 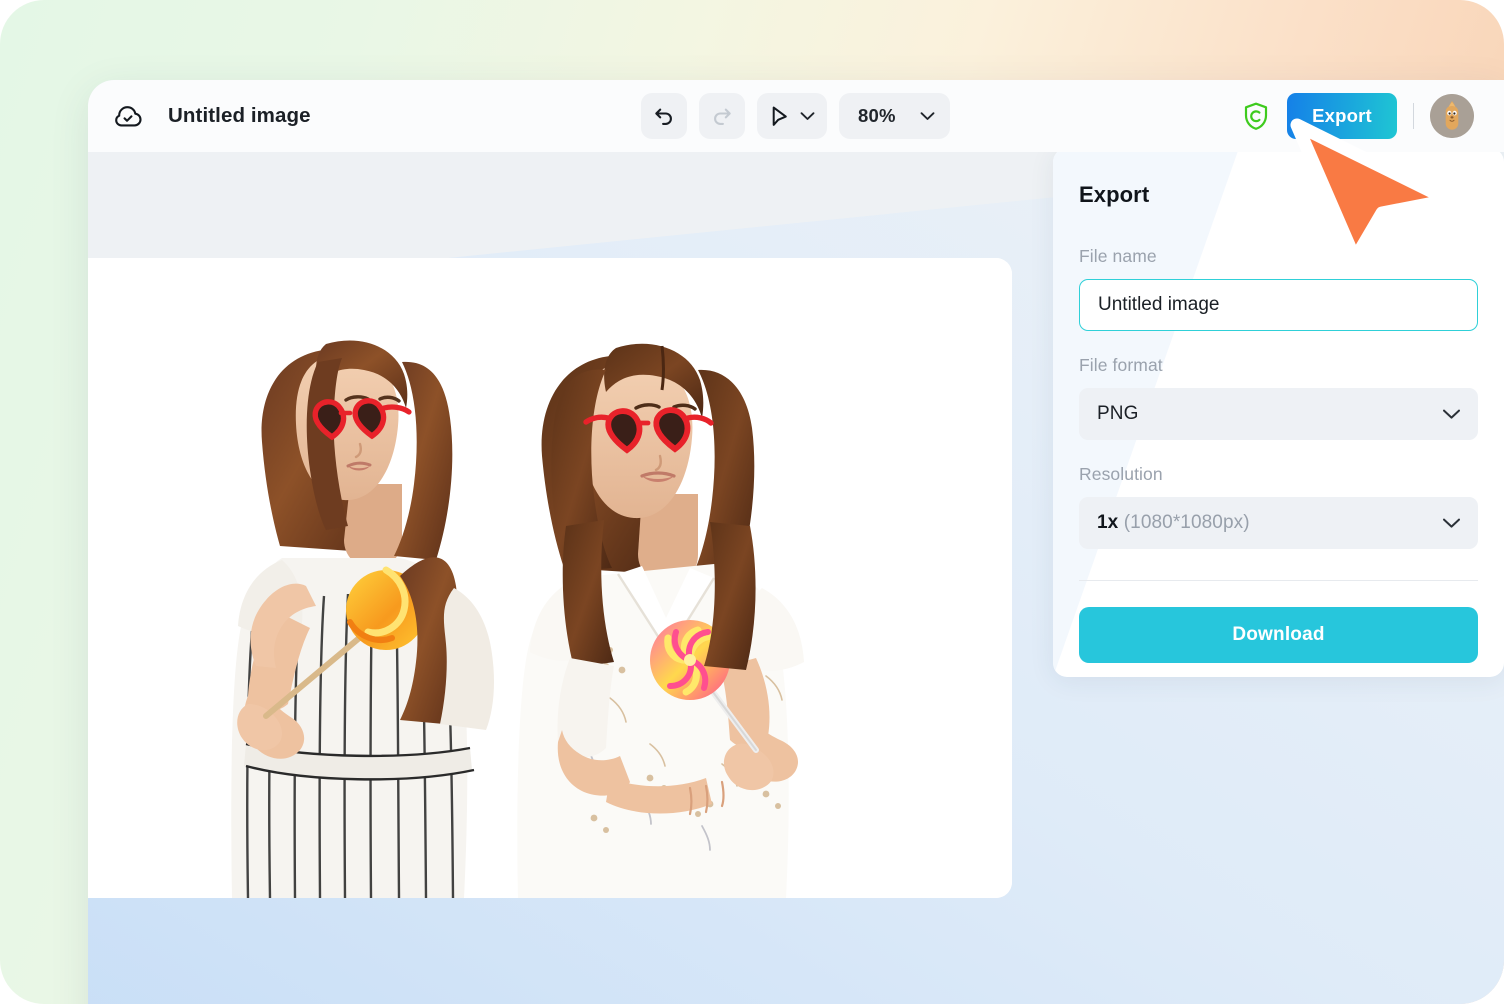 I want to click on security-shield-button, so click(x=1256, y=116).